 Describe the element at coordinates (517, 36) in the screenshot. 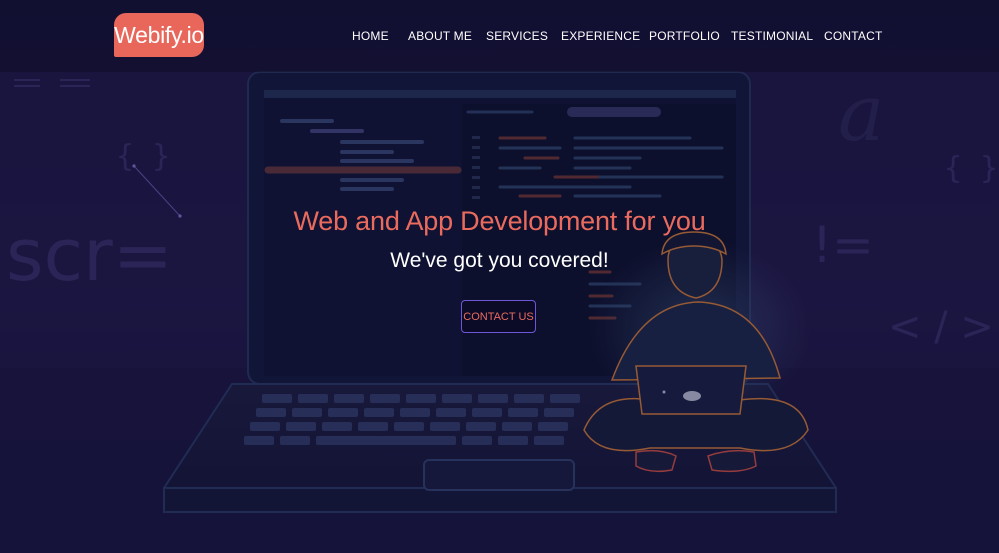

I see `nav-services: SERVICES` at that location.